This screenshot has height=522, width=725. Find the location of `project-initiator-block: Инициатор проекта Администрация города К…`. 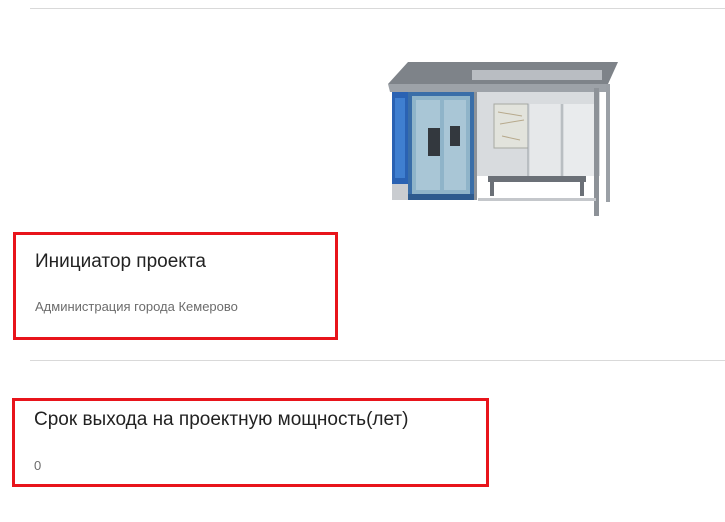

project-initiator-block: Инициатор проекта Администрация города К… is located at coordinates (175, 286).